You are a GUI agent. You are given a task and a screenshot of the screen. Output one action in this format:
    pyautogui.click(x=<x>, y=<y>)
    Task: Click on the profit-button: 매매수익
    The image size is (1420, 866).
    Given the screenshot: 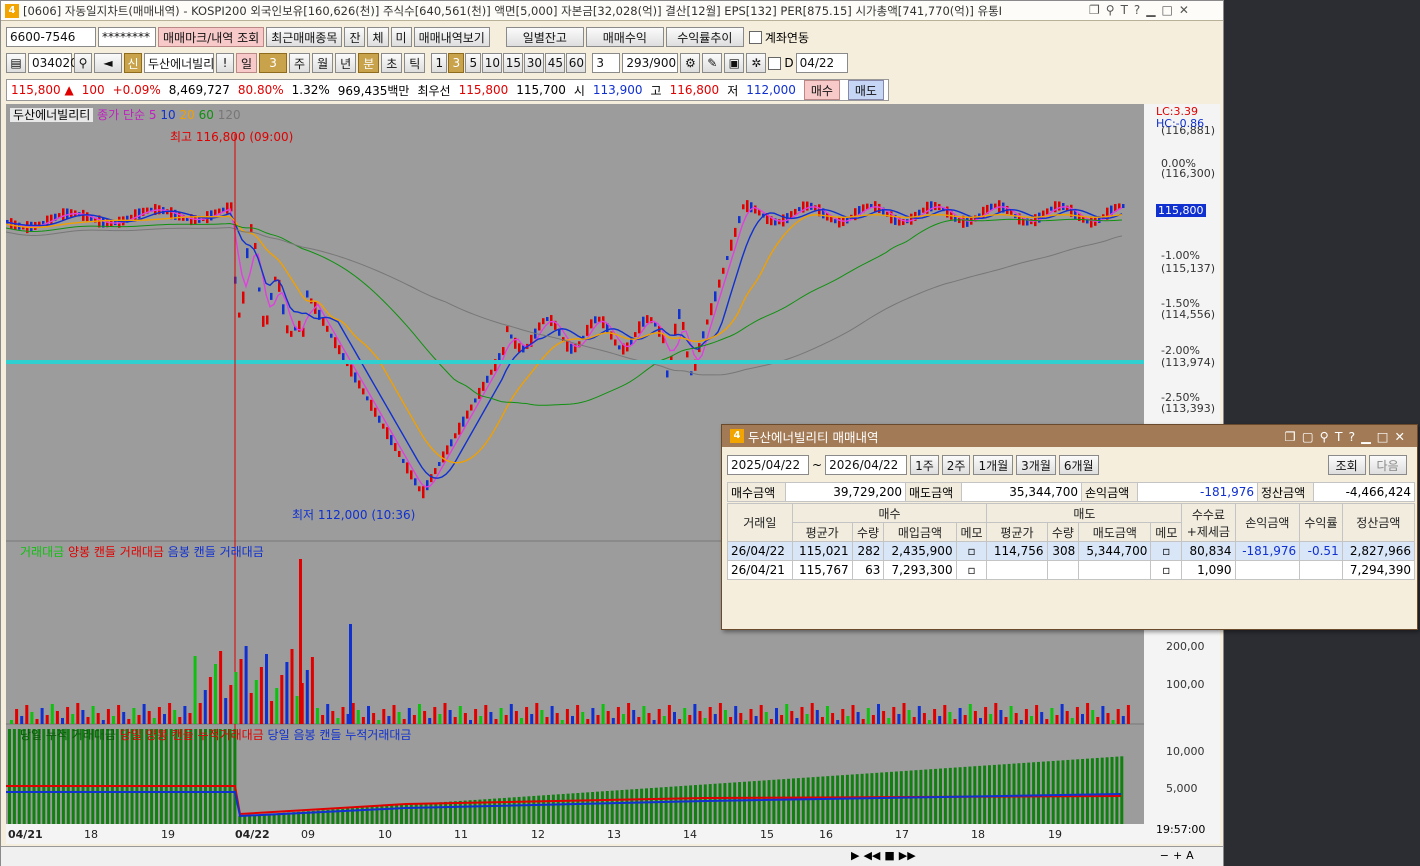 What is the action you would take?
    pyautogui.click(x=624, y=37)
    